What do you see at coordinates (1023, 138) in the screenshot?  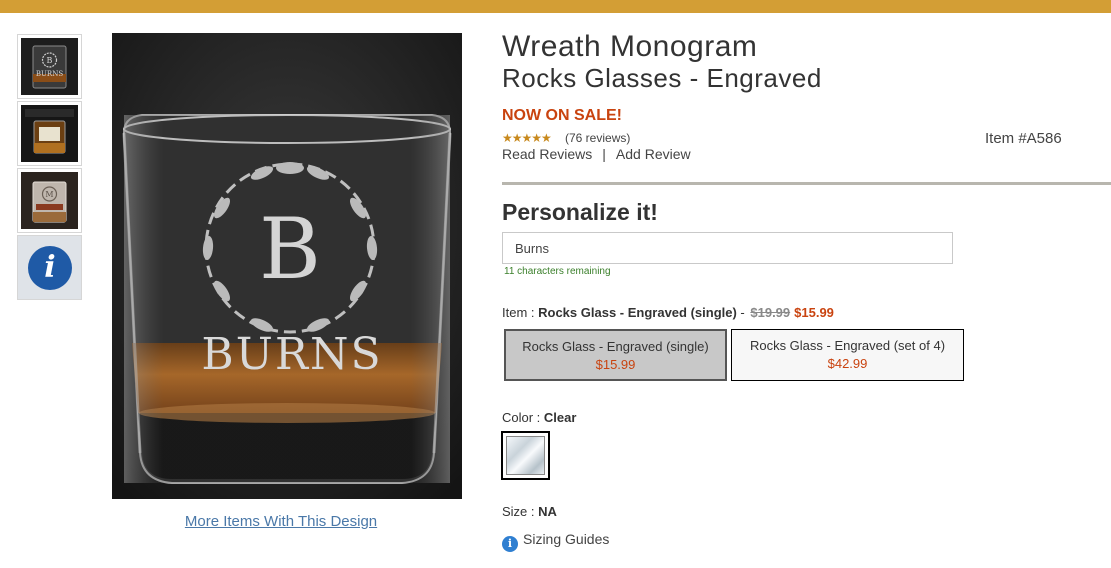 I see `item-number: Item #A586` at bounding box center [1023, 138].